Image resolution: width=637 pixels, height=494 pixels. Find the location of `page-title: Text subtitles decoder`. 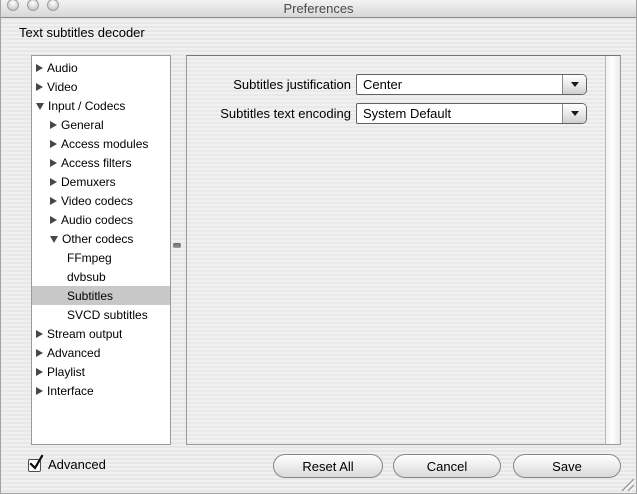

page-title: Text subtitles decoder is located at coordinates (82, 32).